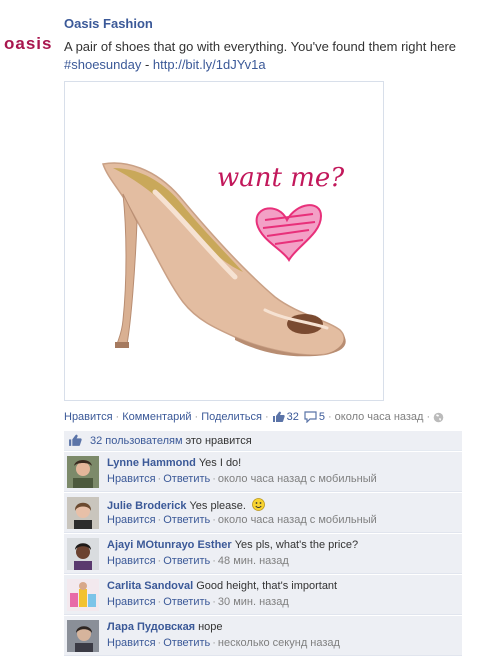 The height and width of the screenshot is (659, 488). What do you see at coordinates (218, 440) in the screenshot?
I see `likes-suffix: это нравится` at bounding box center [218, 440].